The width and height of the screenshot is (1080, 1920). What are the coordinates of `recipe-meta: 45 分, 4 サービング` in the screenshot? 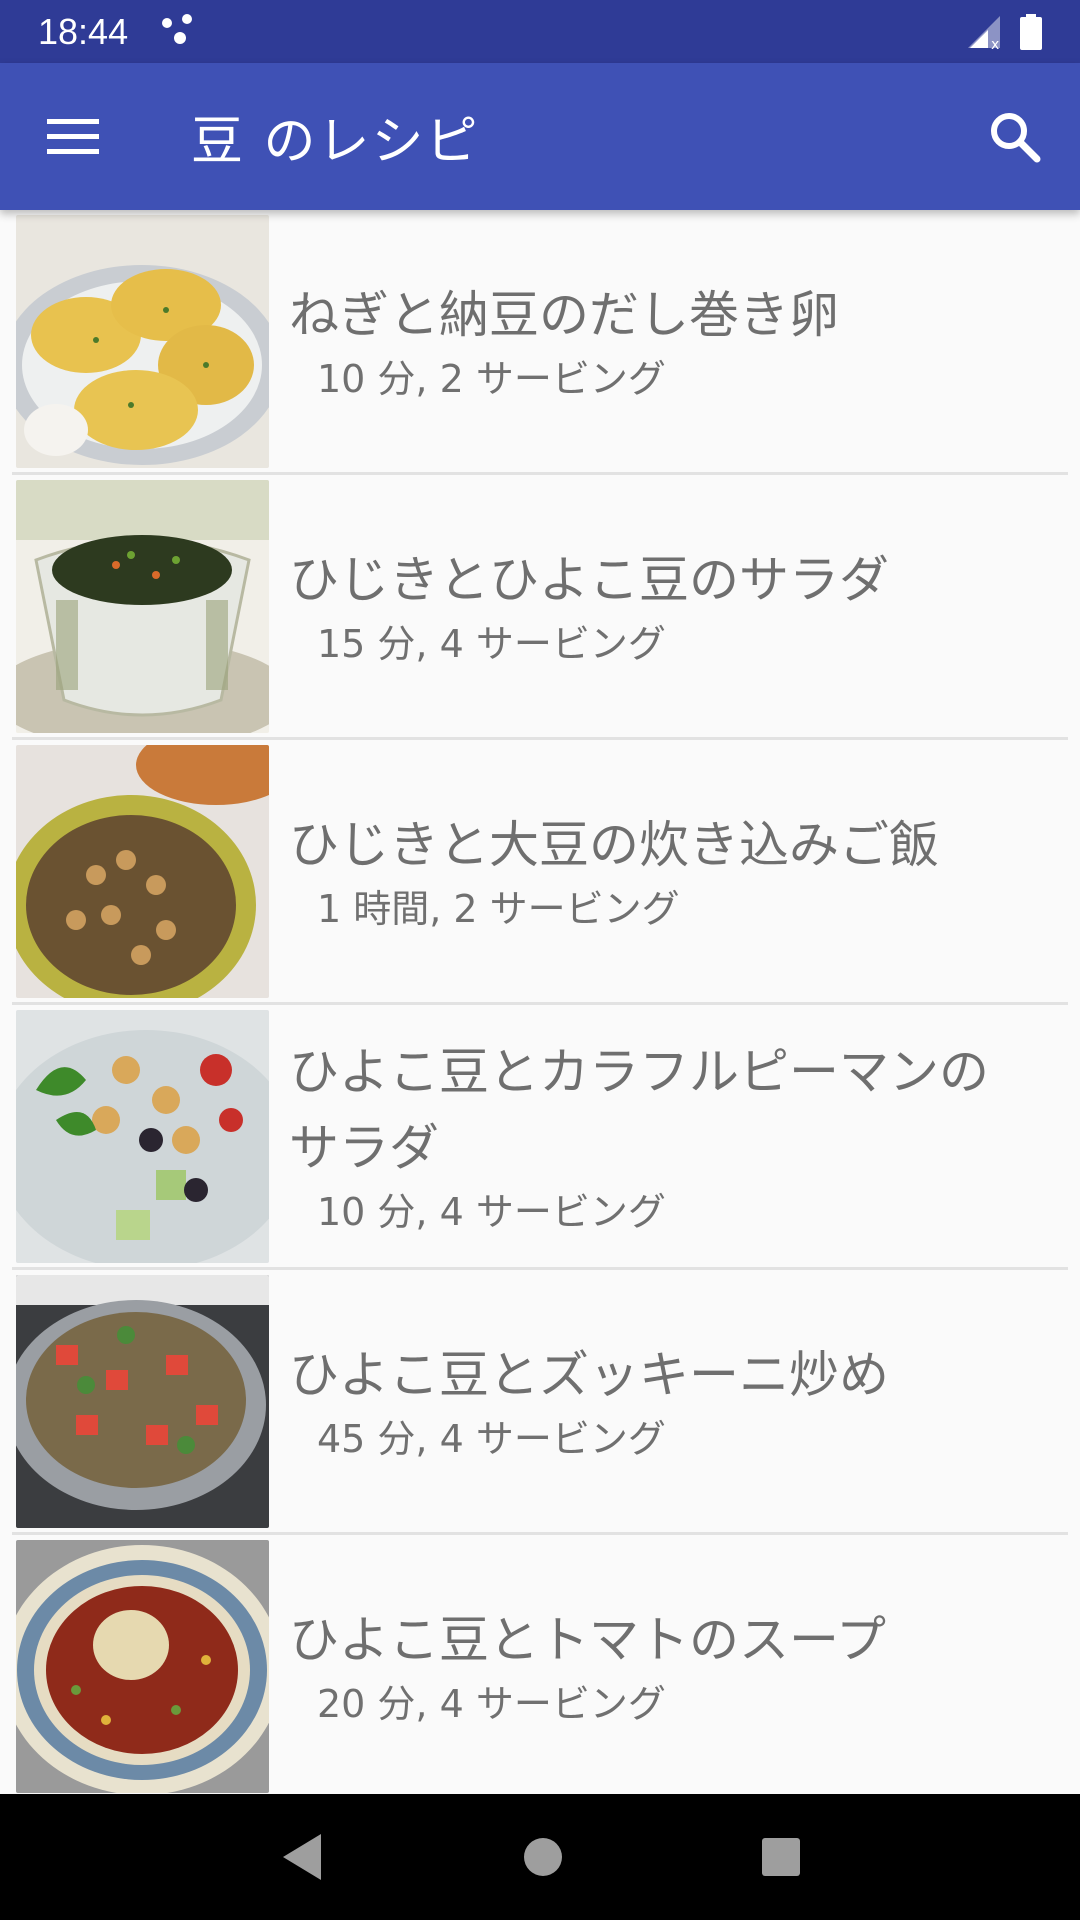 It's located at (491, 1439).